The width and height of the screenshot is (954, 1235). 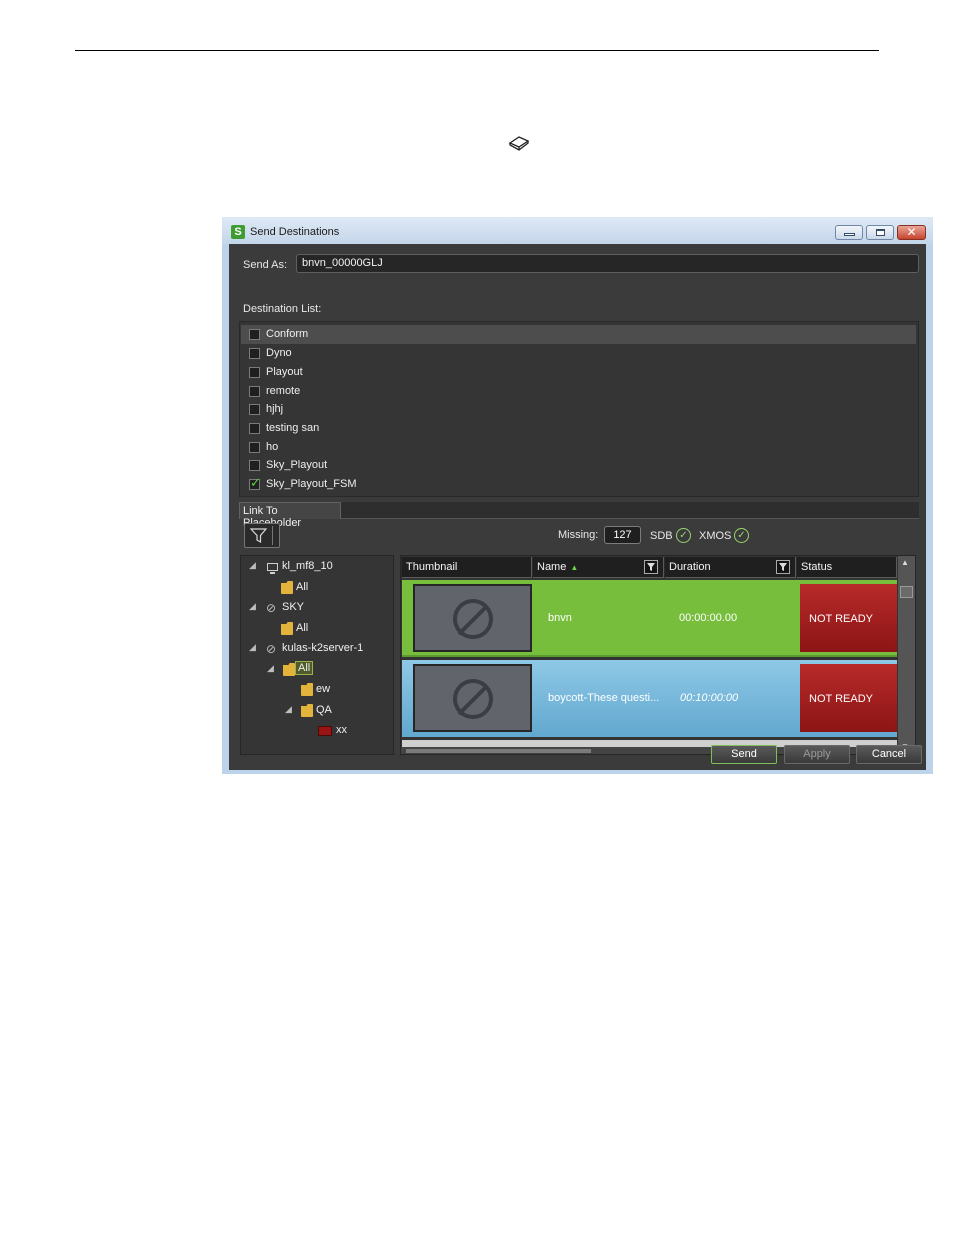 I want to click on minimize-button, so click(x=849, y=232).